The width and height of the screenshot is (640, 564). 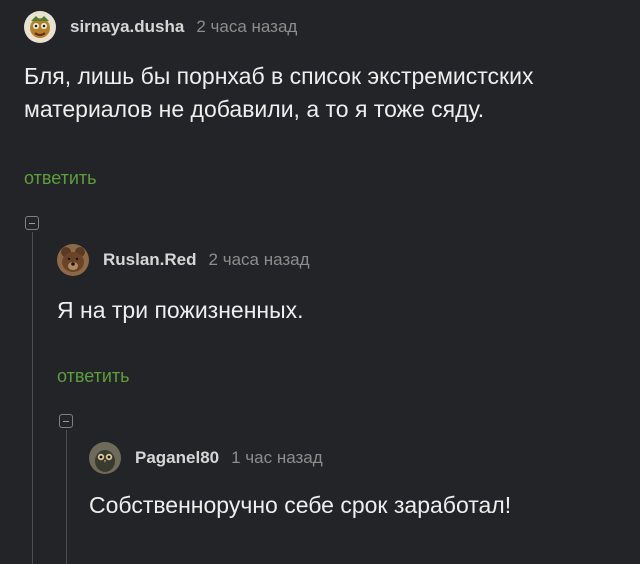 I want to click on comment-author: sirnaya.dusha, so click(x=127, y=27).